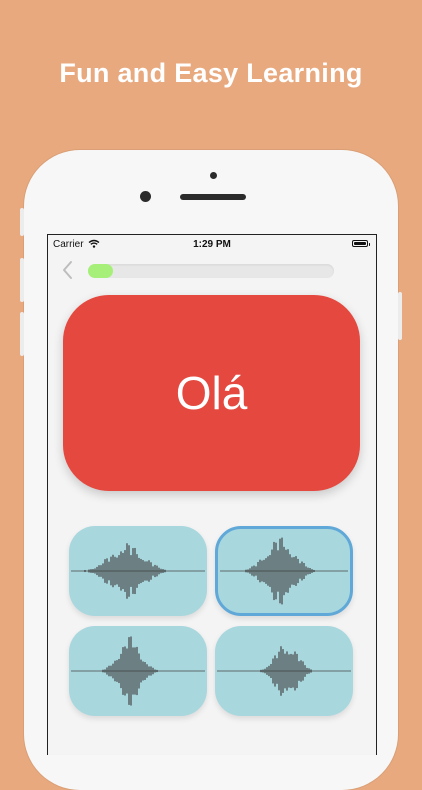  Describe the element at coordinates (361, 243) in the screenshot. I see `battery-icon` at that location.